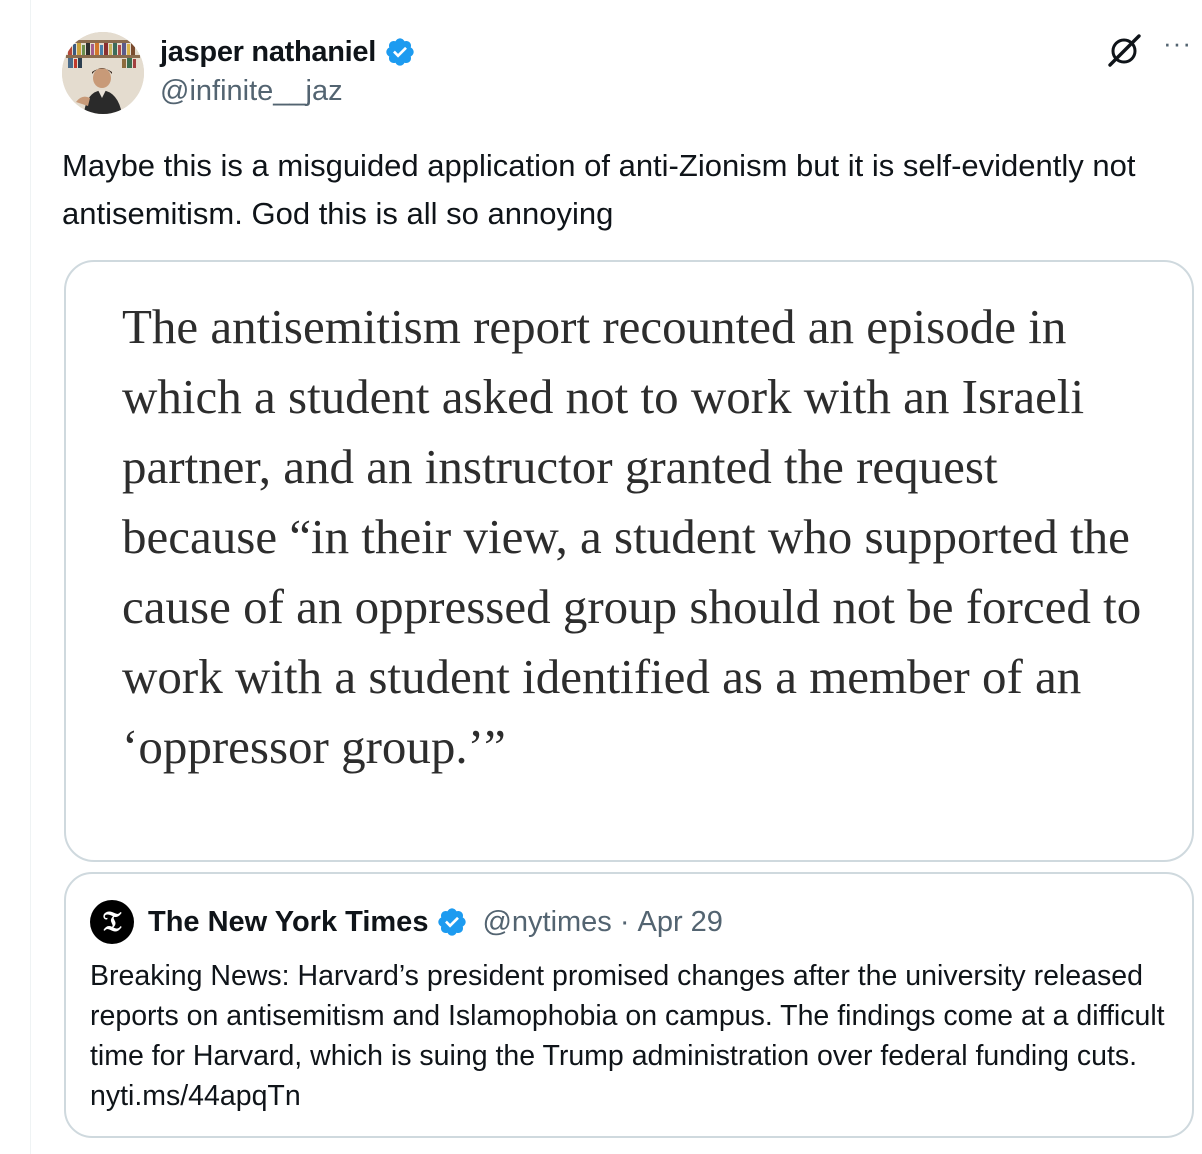  I want to click on author-name-row: jasper nathaniel, so click(288, 52).